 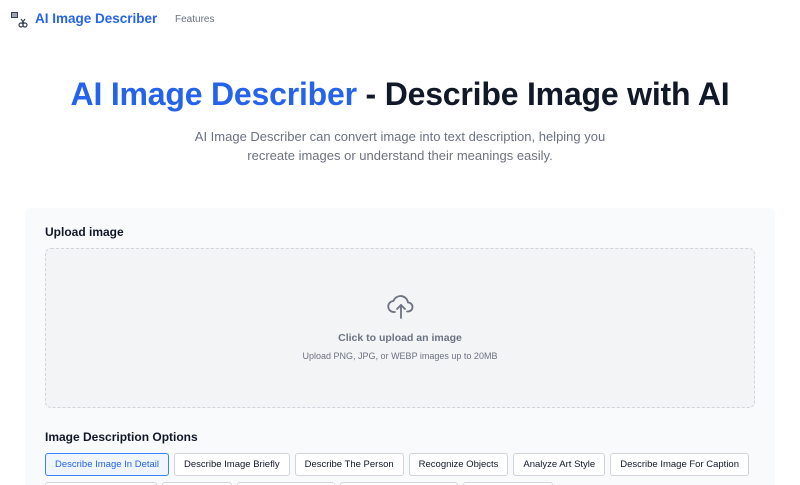 What do you see at coordinates (214, 94) in the screenshot?
I see `title-accent: AI Image Describer` at bounding box center [214, 94].